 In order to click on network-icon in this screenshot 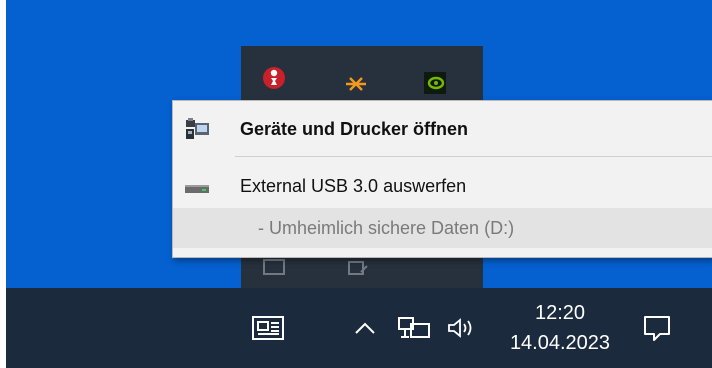, I will do `click(414, 328)`.